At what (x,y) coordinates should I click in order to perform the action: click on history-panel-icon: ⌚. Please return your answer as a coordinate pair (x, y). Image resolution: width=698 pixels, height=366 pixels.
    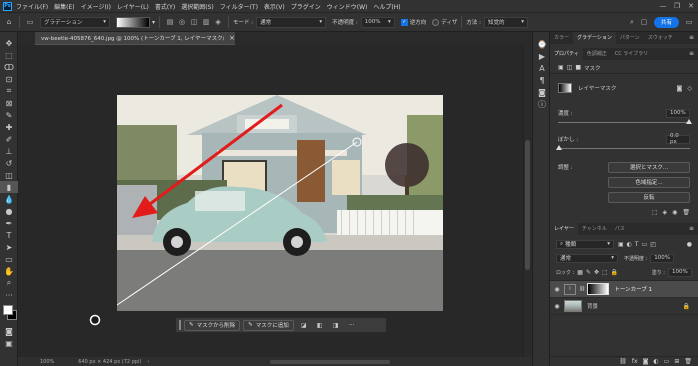
    Looking at the image, I should click on (542, 44).